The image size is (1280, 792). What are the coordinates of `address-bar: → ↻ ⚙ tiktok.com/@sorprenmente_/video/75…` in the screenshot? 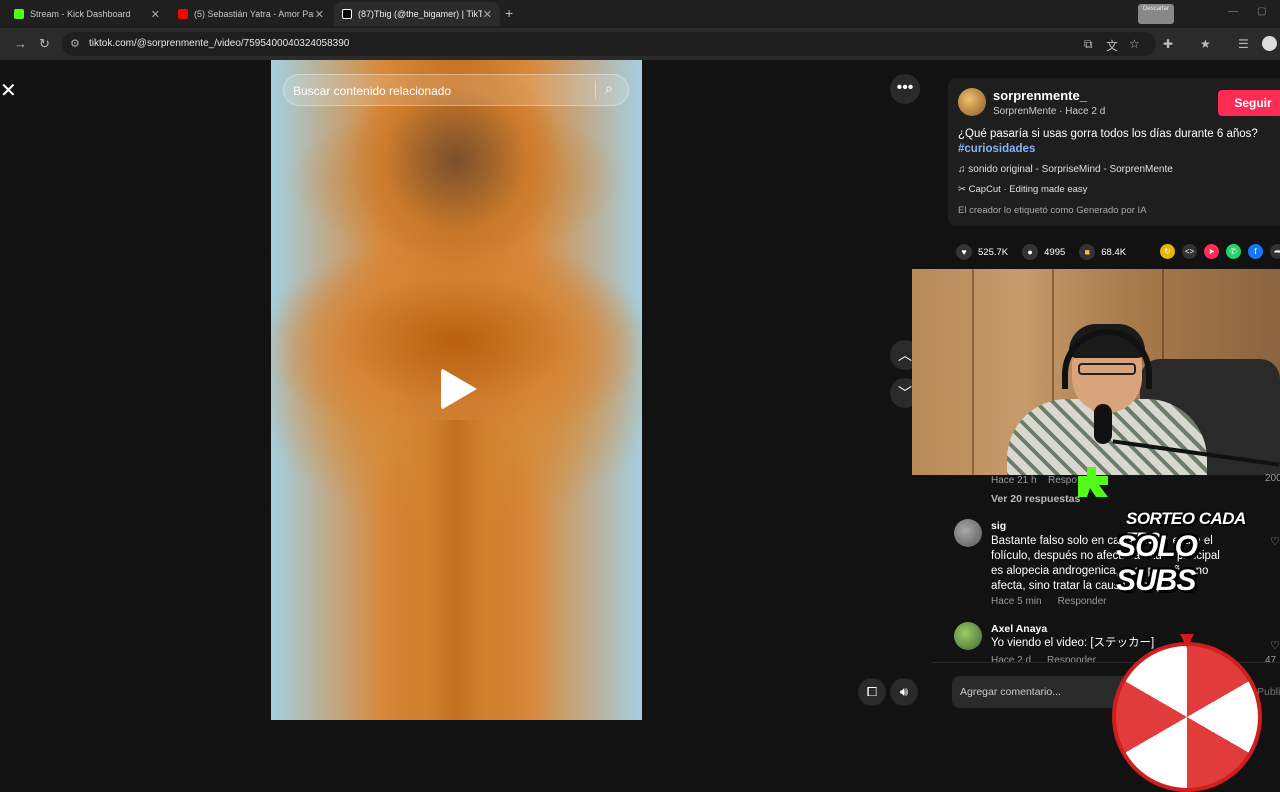 It's located at (640, 44).